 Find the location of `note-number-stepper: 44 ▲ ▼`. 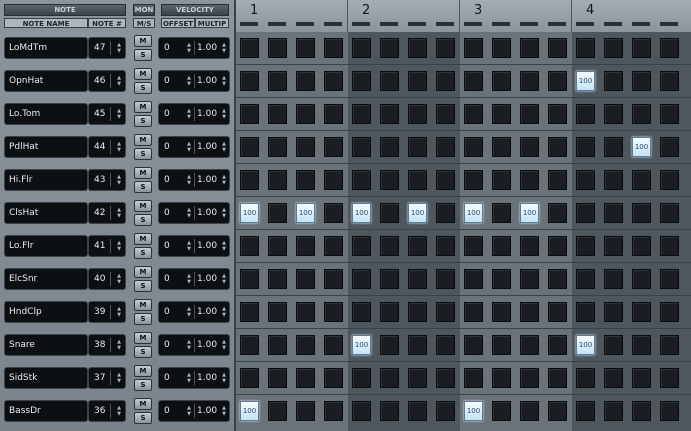

note-number-stepper: 44 ▲ ▼ is located at coordinates (107, 147).